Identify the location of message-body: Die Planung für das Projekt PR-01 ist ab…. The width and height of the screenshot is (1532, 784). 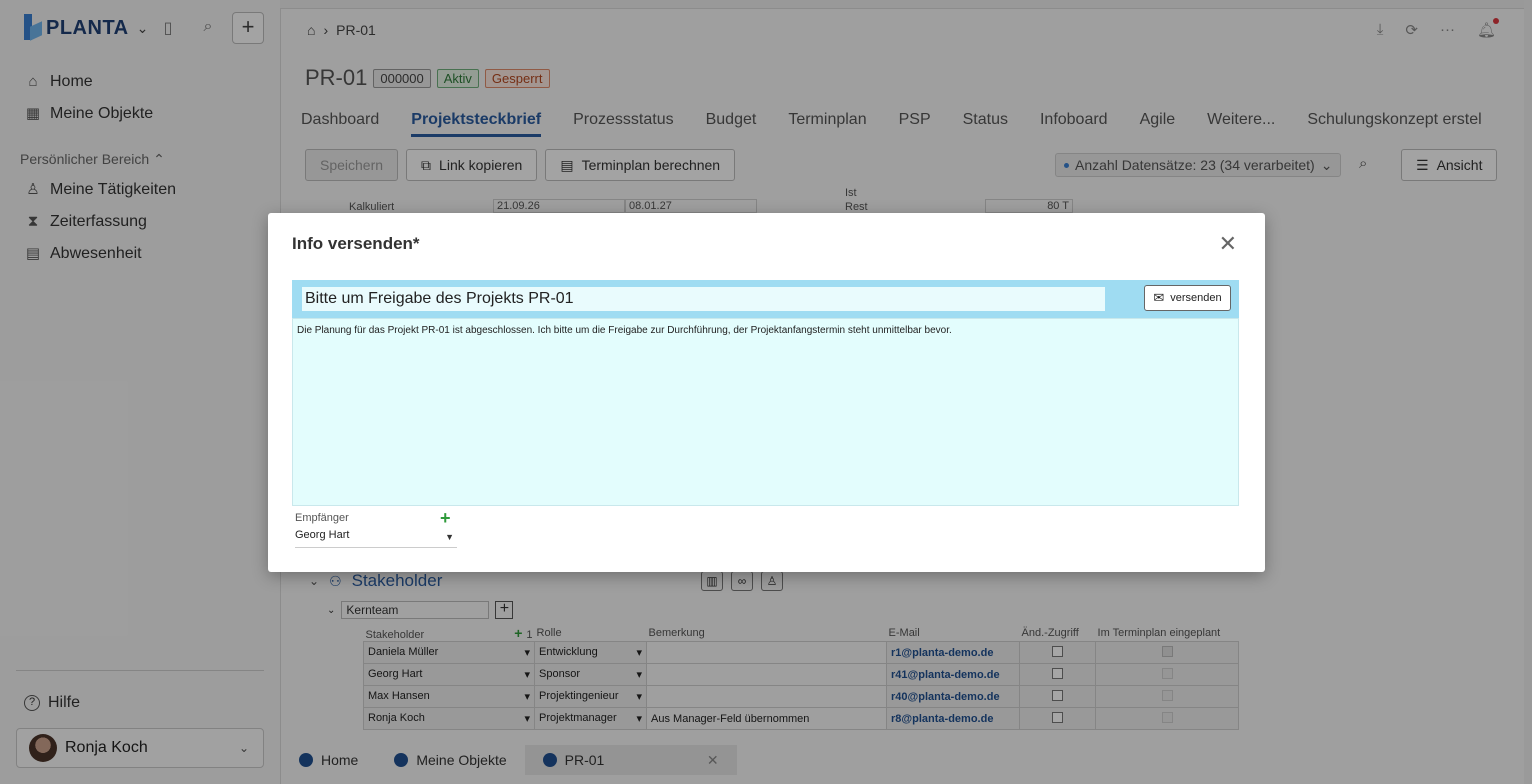
(765, 412).